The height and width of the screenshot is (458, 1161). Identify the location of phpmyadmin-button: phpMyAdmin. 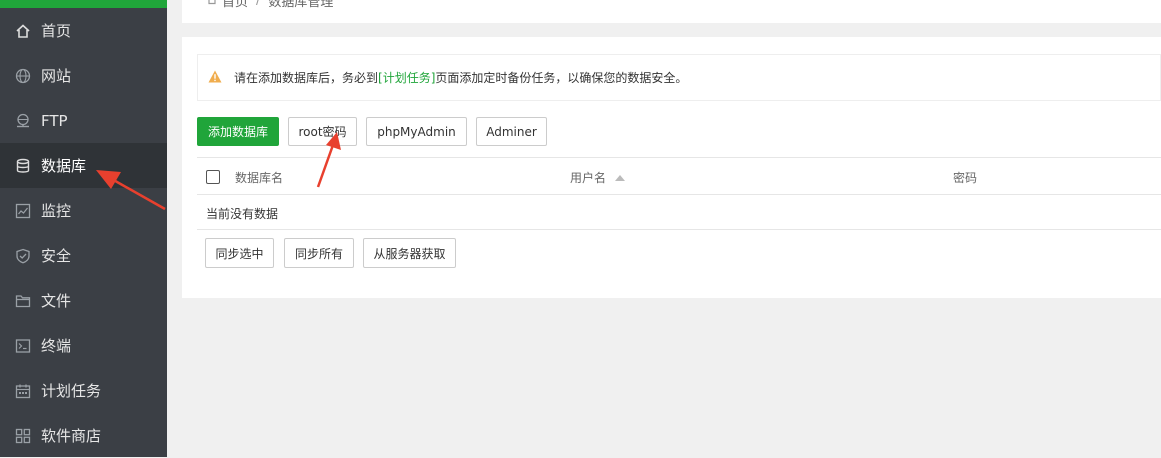
(416, 131).